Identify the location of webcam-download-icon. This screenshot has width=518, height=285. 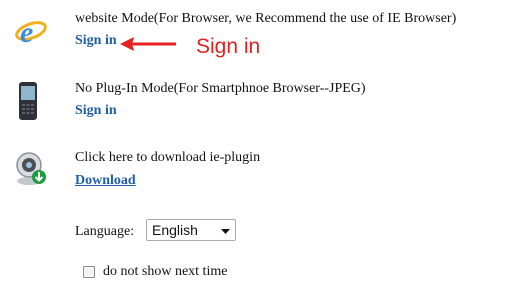
(31, 169).